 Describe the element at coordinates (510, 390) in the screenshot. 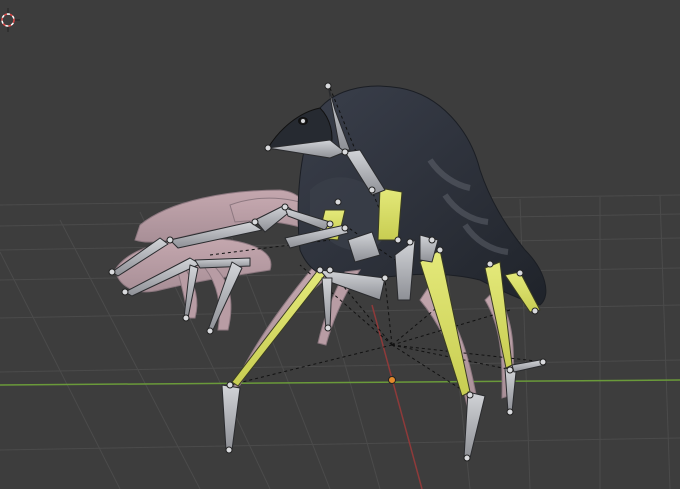

I see `bone-foot-right-back` at that location.